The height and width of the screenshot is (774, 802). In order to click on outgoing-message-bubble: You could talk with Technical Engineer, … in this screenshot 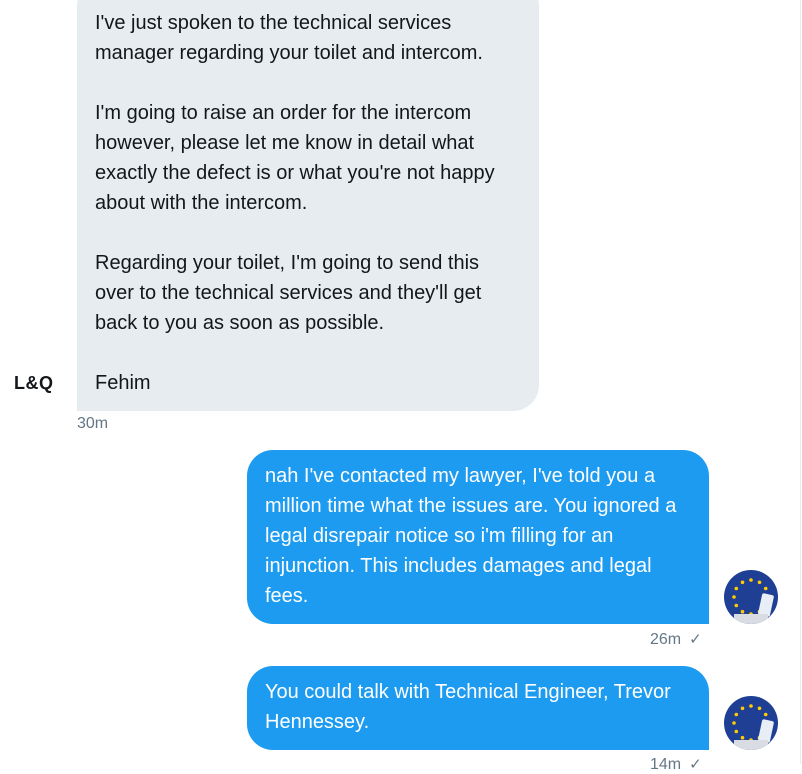, I will do `click(478, 708)`.